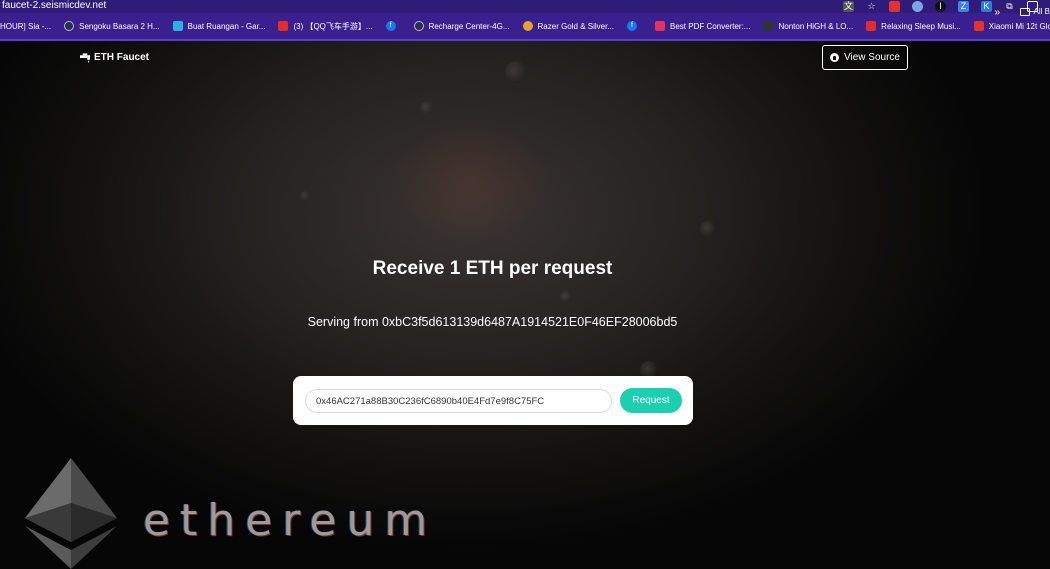 The width and height of the screenshot is (1050, 569). Describe the element at coordinates (1041, 11) in the screenshot. I see `all-bookmarks-label: All B` at that location.